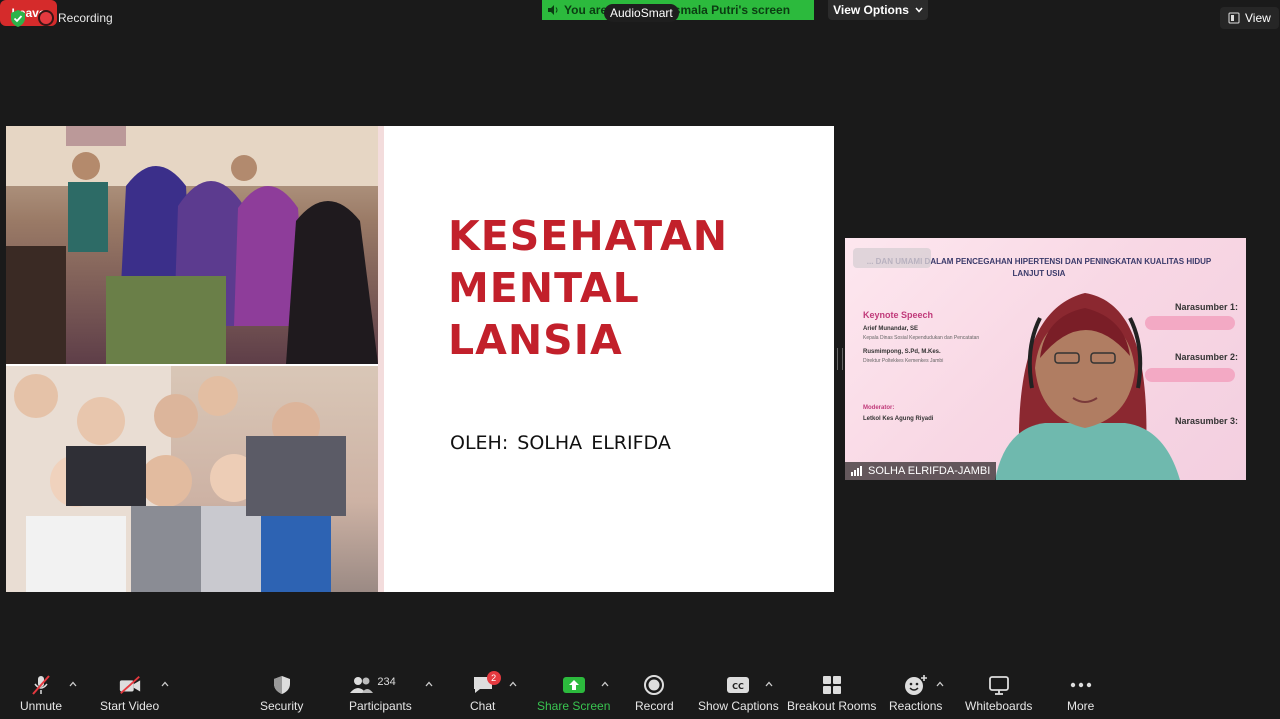  What do you see at coordinates (605, 684) in the screenshot?
I see `share-screen-caret-icon` at bounding box center [605, 684].